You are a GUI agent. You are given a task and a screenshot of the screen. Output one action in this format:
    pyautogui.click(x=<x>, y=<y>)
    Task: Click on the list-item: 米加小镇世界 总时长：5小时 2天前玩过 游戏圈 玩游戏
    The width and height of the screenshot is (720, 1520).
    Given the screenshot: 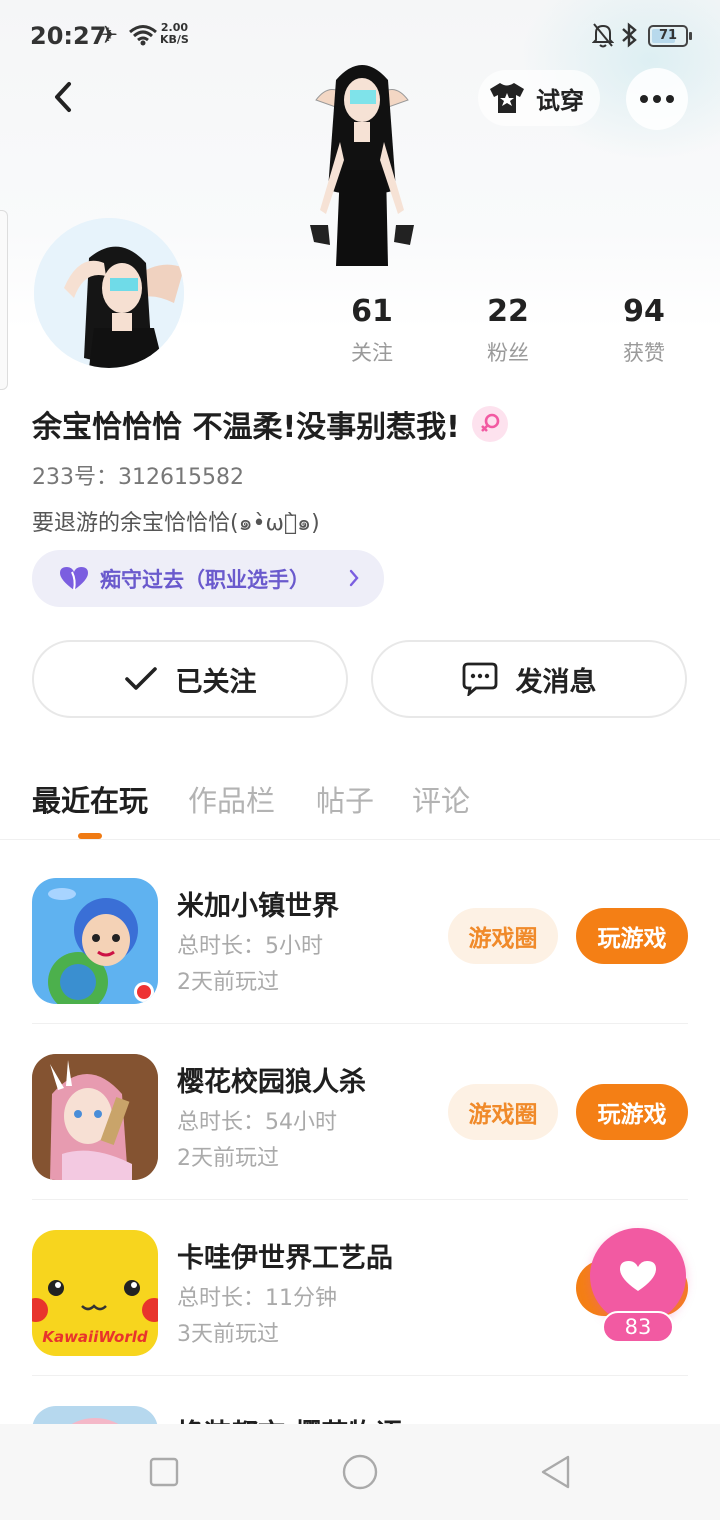 What is the action you would take?
    pyautogui.click(x=360, y=936)
    